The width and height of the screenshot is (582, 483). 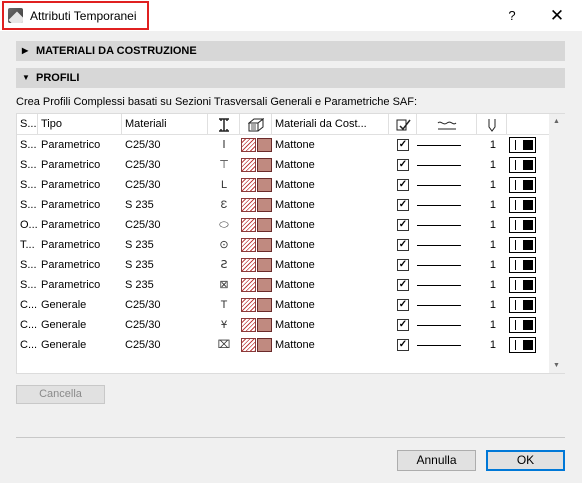 What do you see at coordinates (283, 305) in the screenshot?
I see `table-row: C... Generale C25/30 T Mattone ✓ 1` at bounding box center [283, 305].